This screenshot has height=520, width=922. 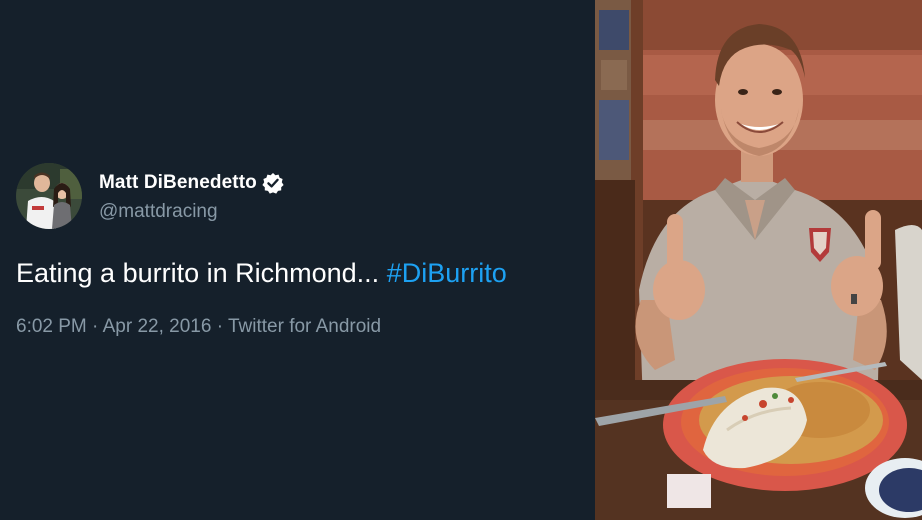 What do you see at coordinates (49, 196) in the screenshot?
I see `avatar` at bounding box center [49, 196].